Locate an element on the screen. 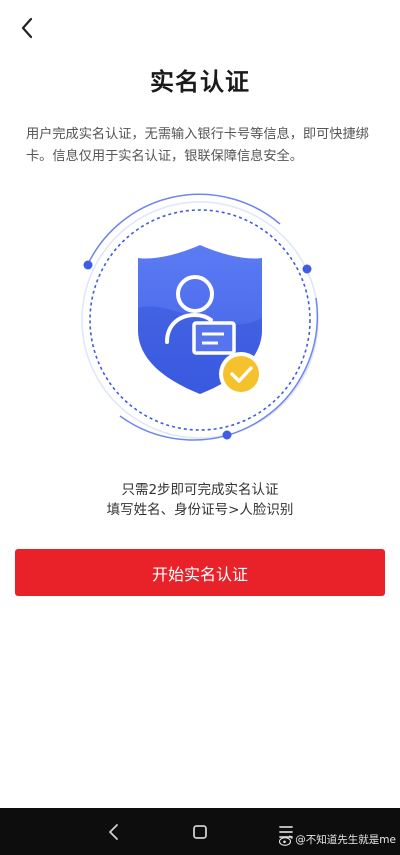  back-arrow-icon is located at coordinates (27, 28).